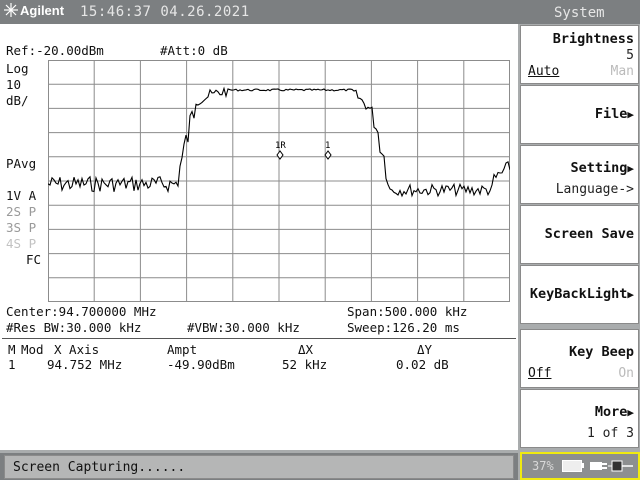 Image resolution: width=640 pixels, height=480 pixels. Describe the element at coordinates (306, 349) in the screenshot. I see `marker-col-dx: ΔX` at that location.